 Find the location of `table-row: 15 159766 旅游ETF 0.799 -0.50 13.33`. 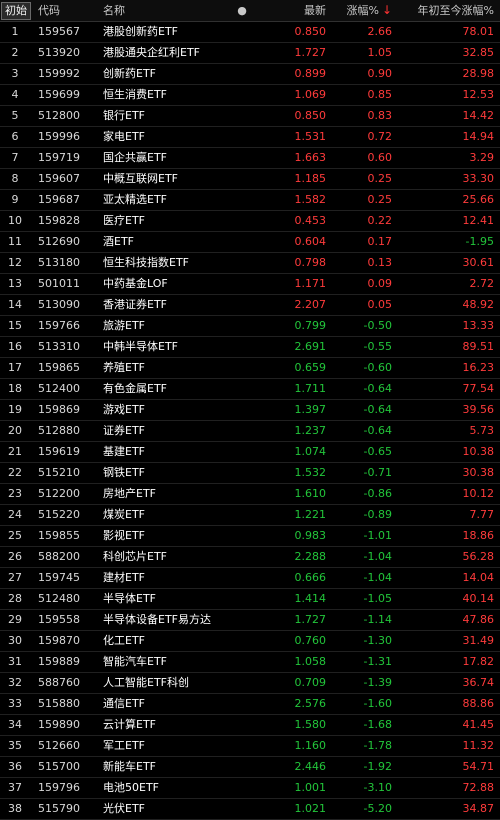

table-row: 15 159766 旅游ETF 0.799 -0.50 13.33 is located at coordinates (250, 326).